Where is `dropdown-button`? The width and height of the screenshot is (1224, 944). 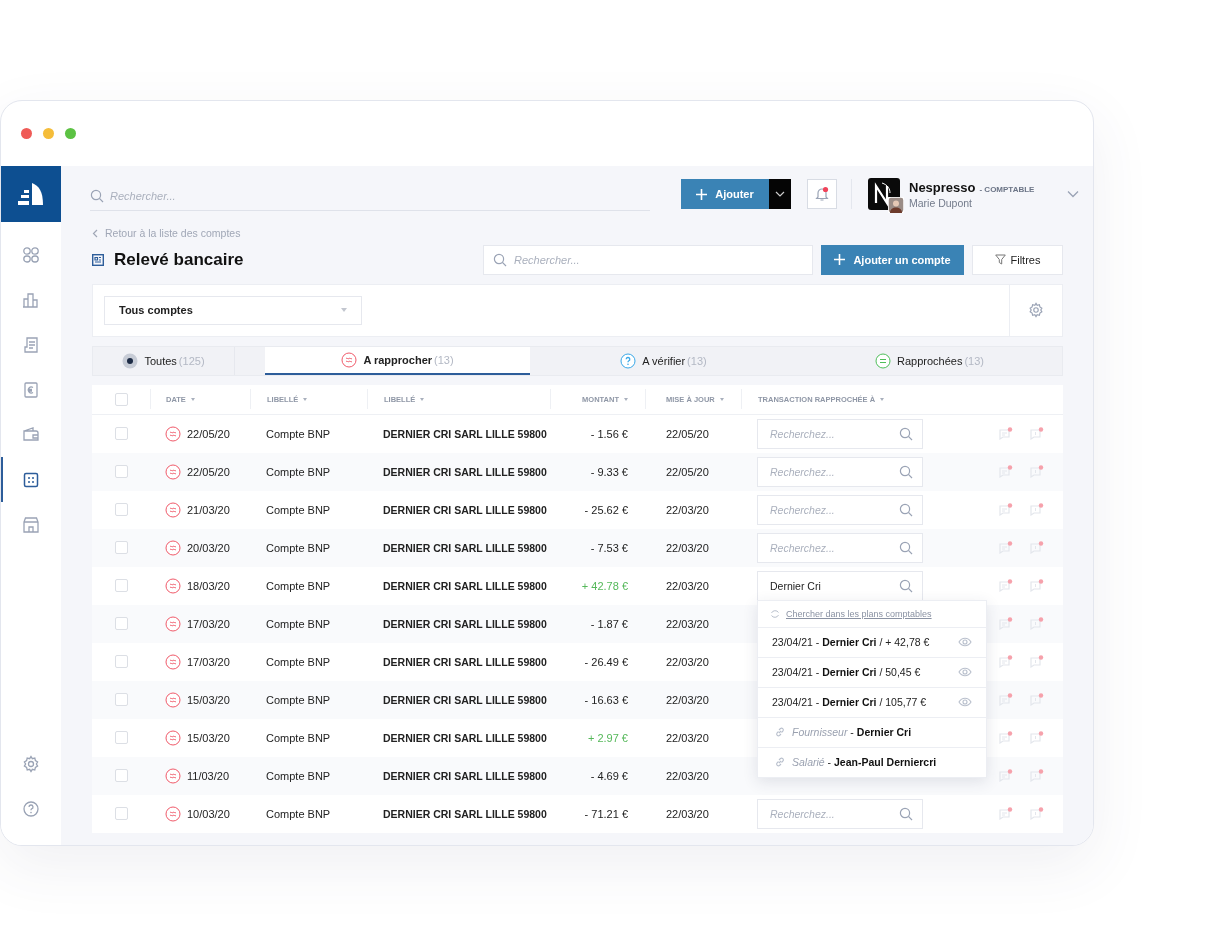 dropdown-button is located at coordinates (780, 194).